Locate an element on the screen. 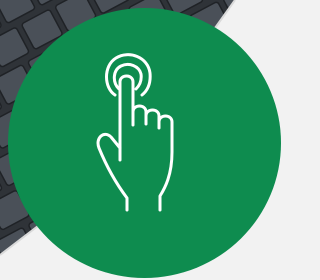 The image size is (320, 280). tap-gesture-icon is located at coordinates (135, 132).